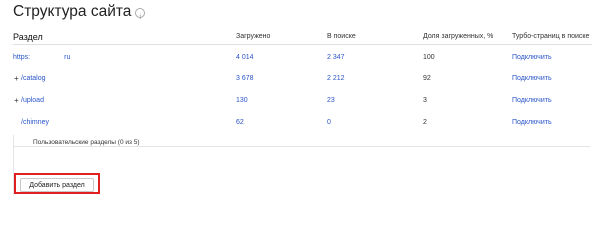  What do you see at coordinates (302, 44) in the screenshot?
I see `header-divider` at bounding box center [302, 44].